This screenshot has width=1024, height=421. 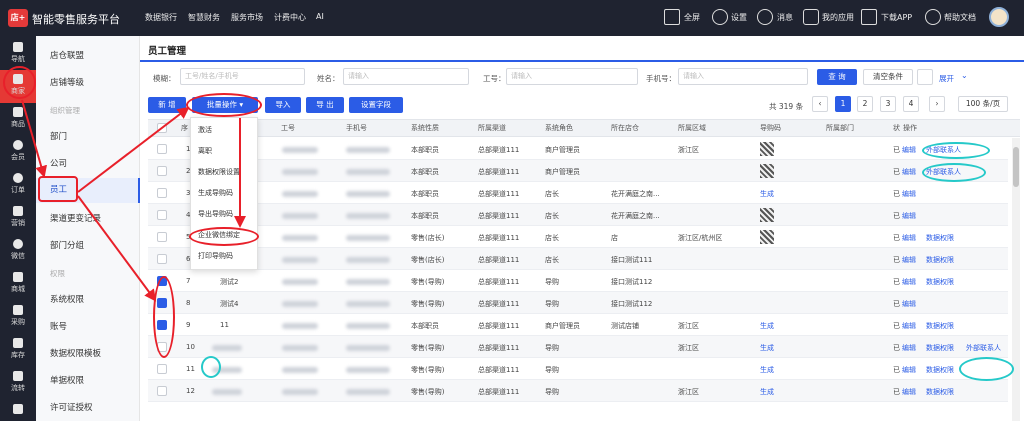 What do you see at coordinates (925, 77) in the screenshot?
I see `filter-settings-icon` at bounding box center [925, 77].